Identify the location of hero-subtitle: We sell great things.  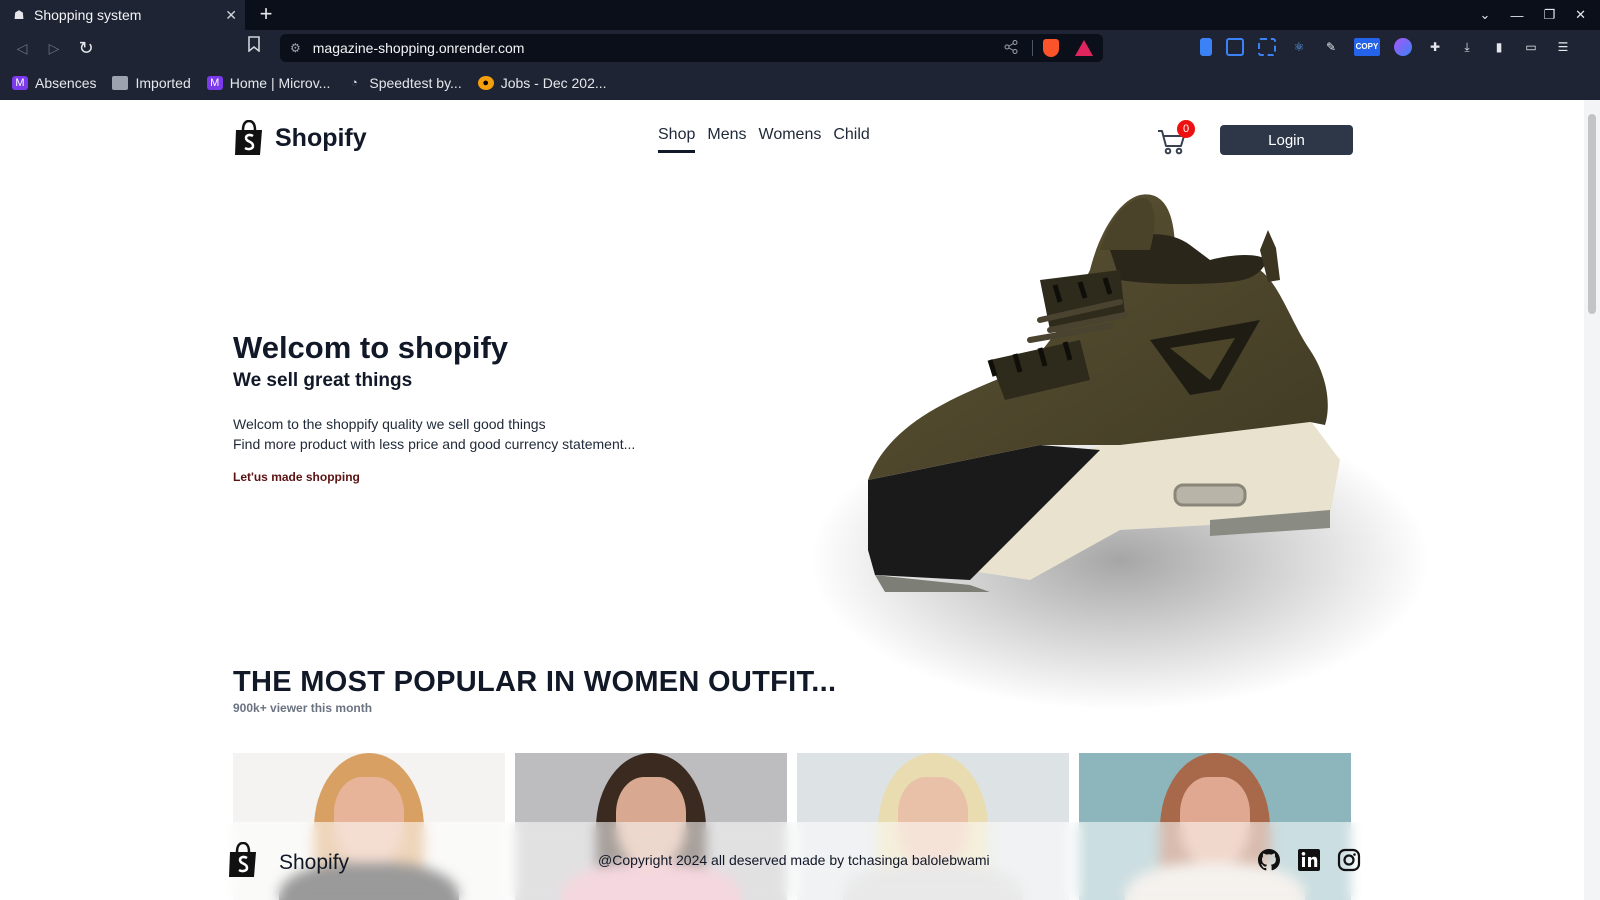
(323, 380).